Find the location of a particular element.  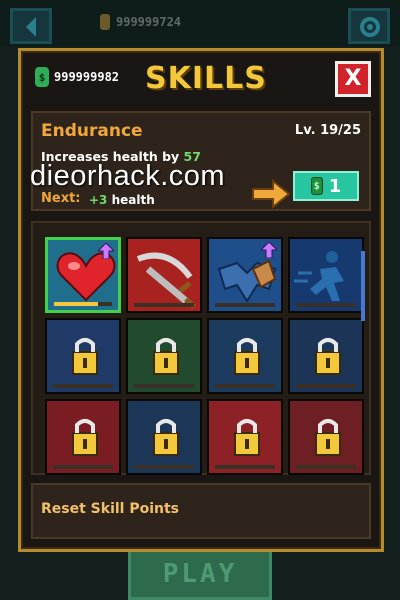

skill-tile-speed is located at coordinates (326, 275).